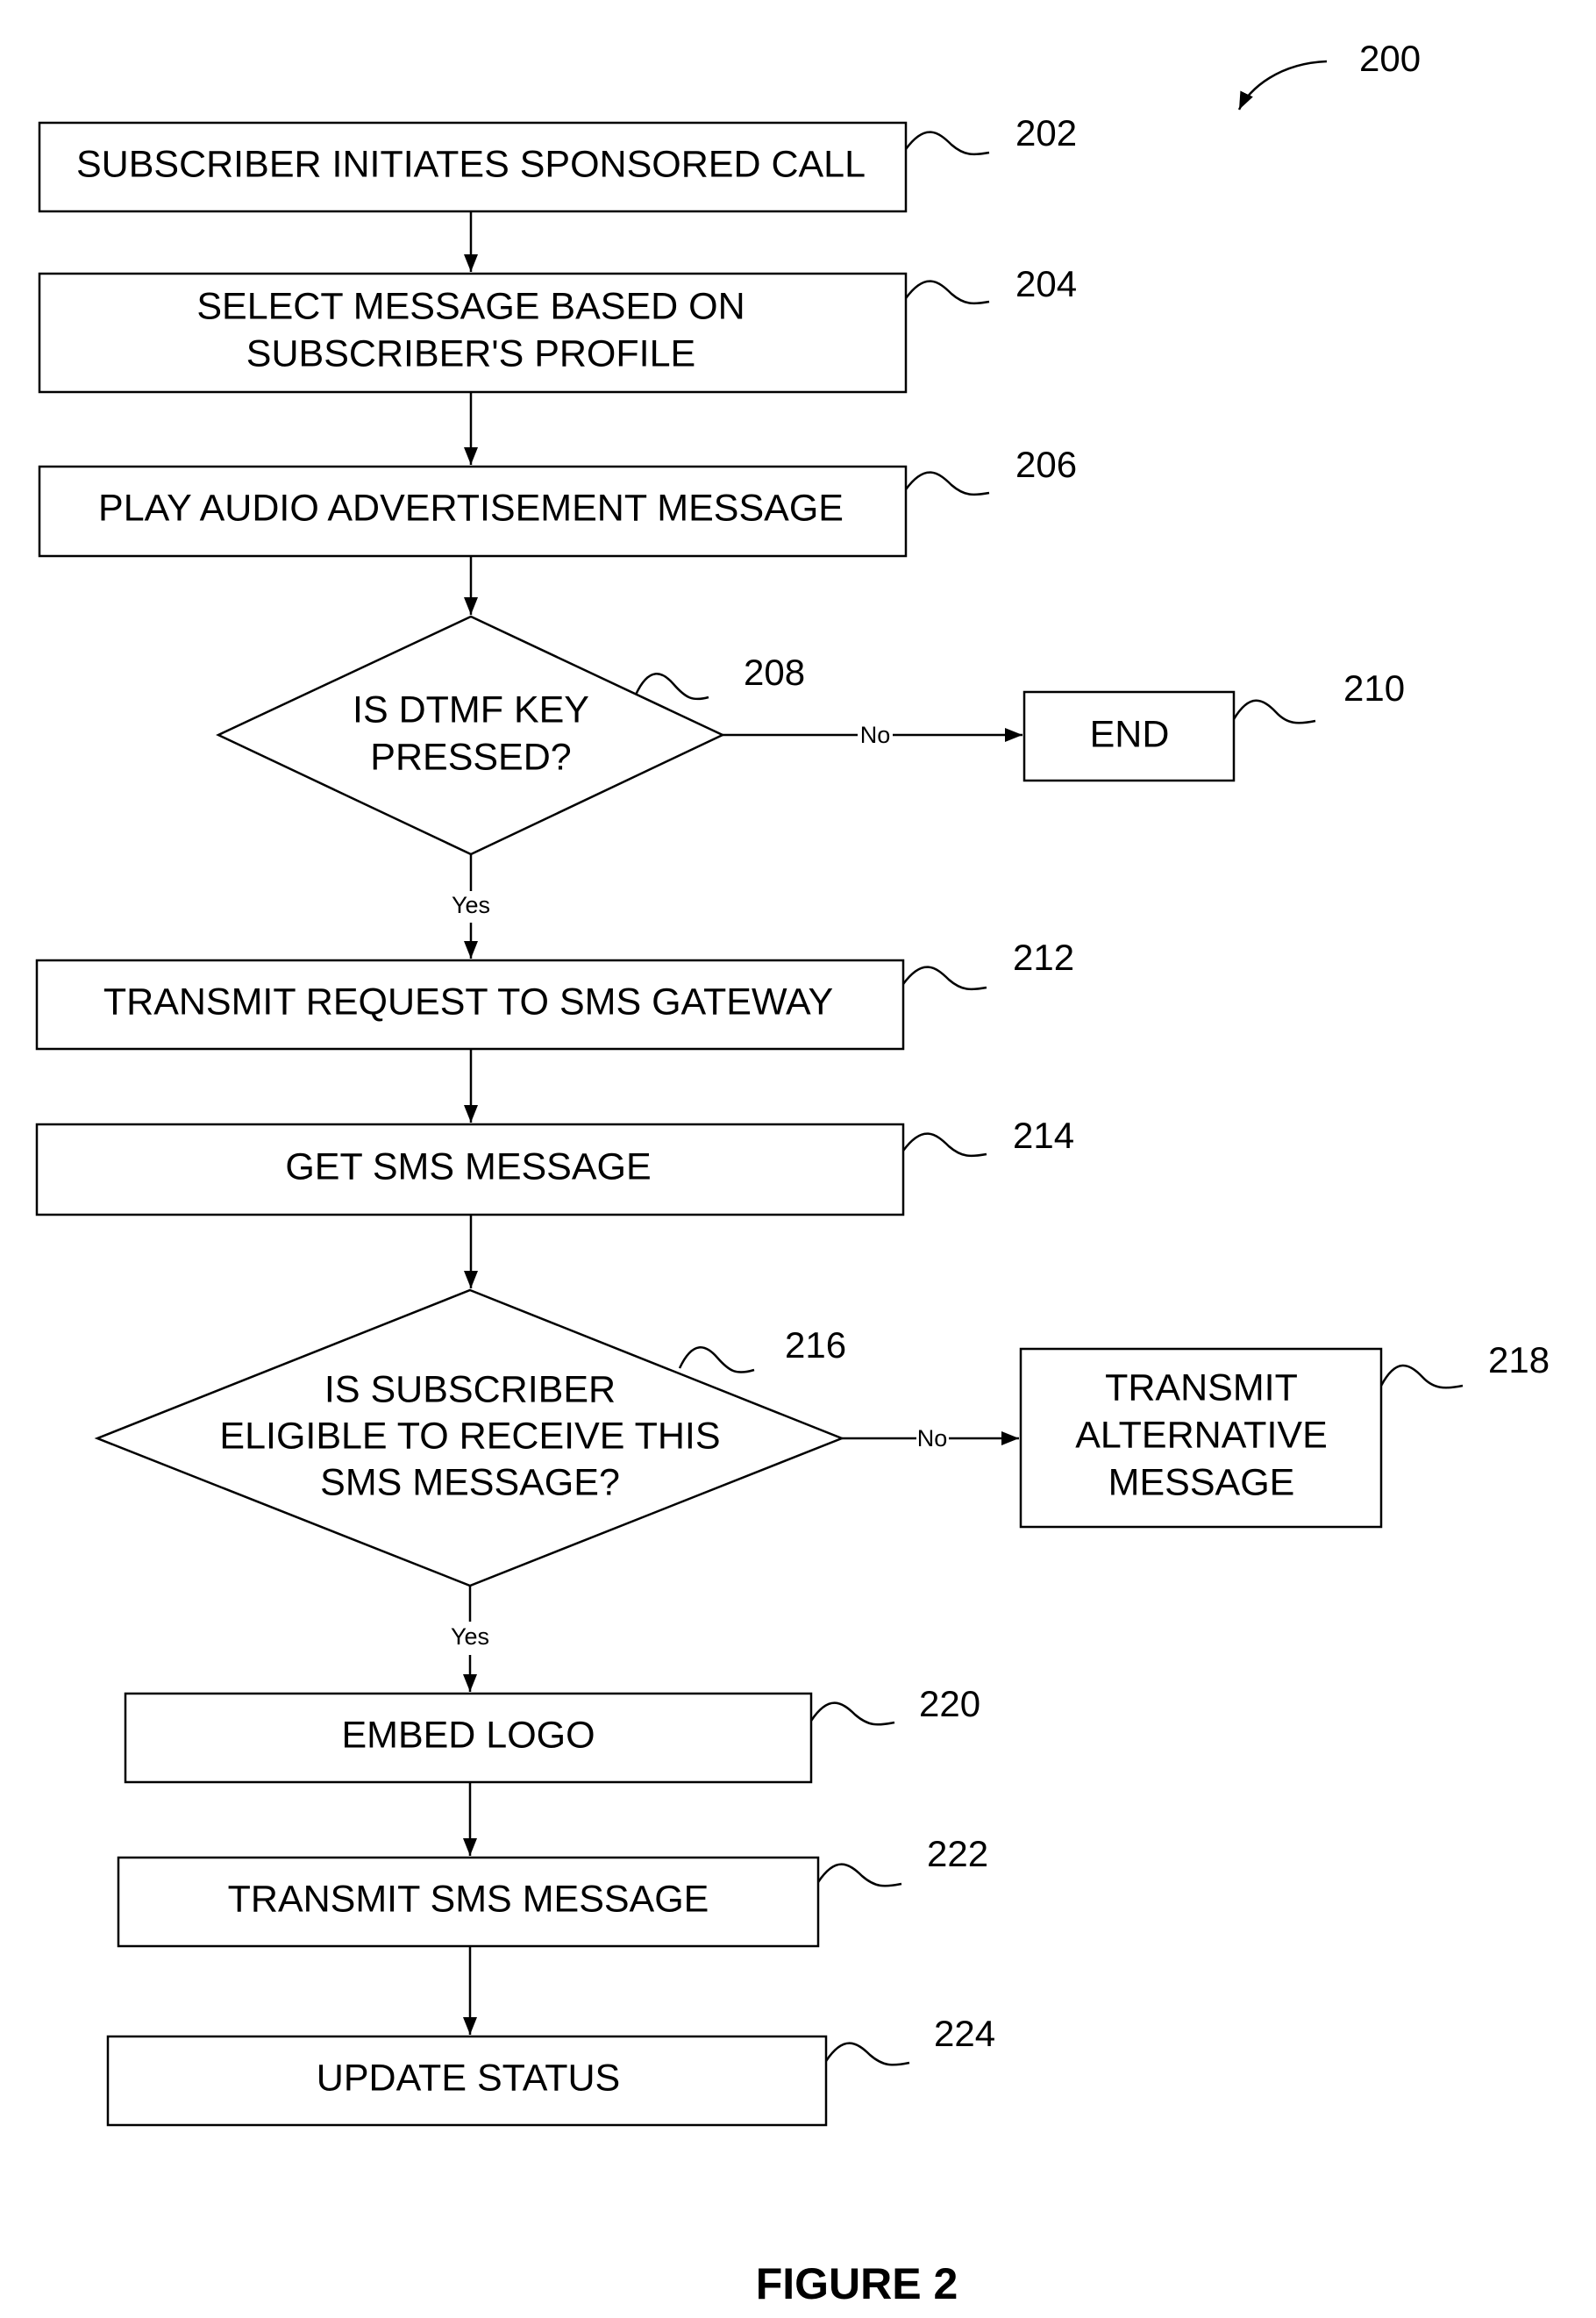  I want to click on step-220: EMBED LOGO 220, so click(552, 1733).